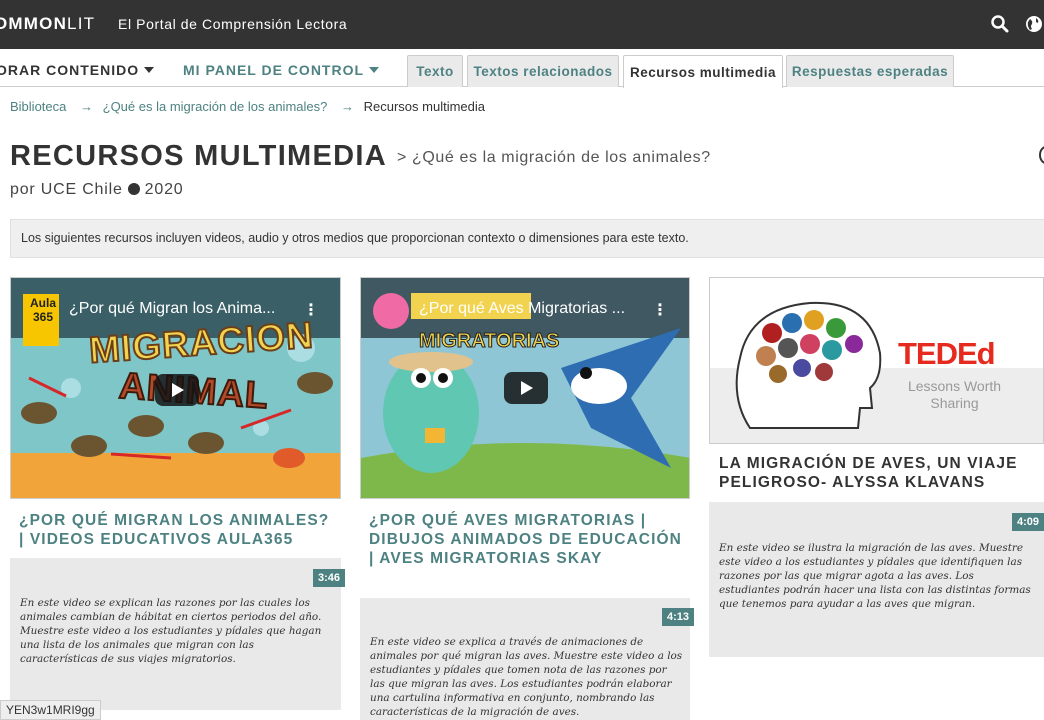 This screenshot has height=720, width=1044. I want to click on explore-content-menu: ORAR CONTENIDO, so click(77, 70).